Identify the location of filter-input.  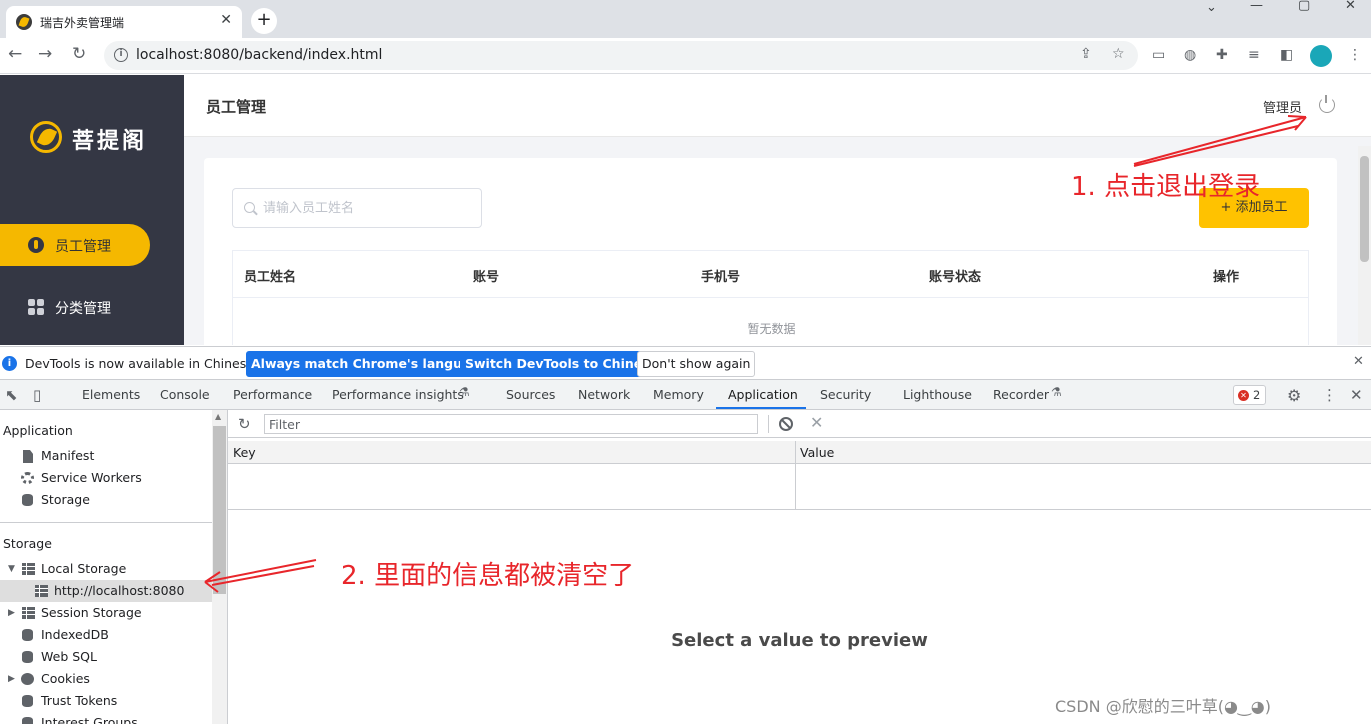
(511, 424).